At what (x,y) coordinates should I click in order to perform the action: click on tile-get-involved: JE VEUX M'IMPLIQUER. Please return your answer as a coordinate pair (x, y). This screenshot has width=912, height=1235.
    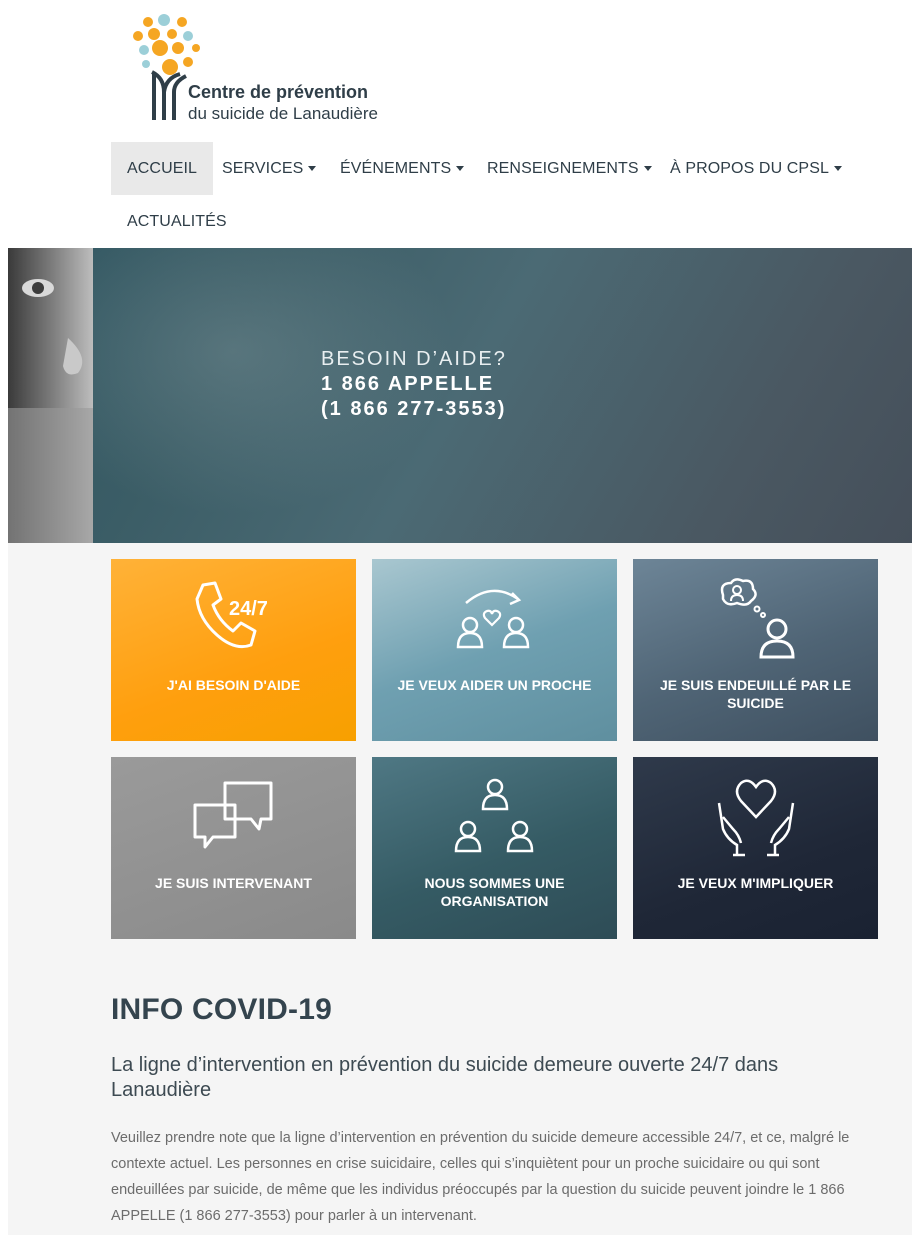
    Looking at the image, I should click on (755, 848).